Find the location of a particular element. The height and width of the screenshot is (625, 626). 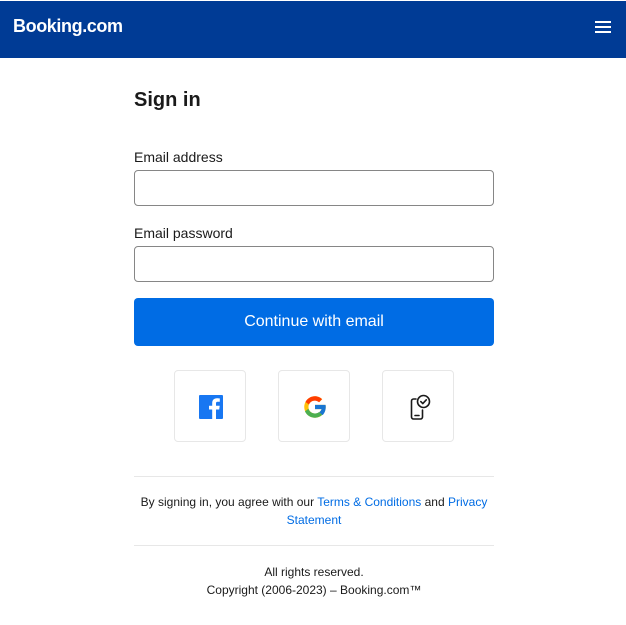

facebook-icon is located at coordinates (211, 407).